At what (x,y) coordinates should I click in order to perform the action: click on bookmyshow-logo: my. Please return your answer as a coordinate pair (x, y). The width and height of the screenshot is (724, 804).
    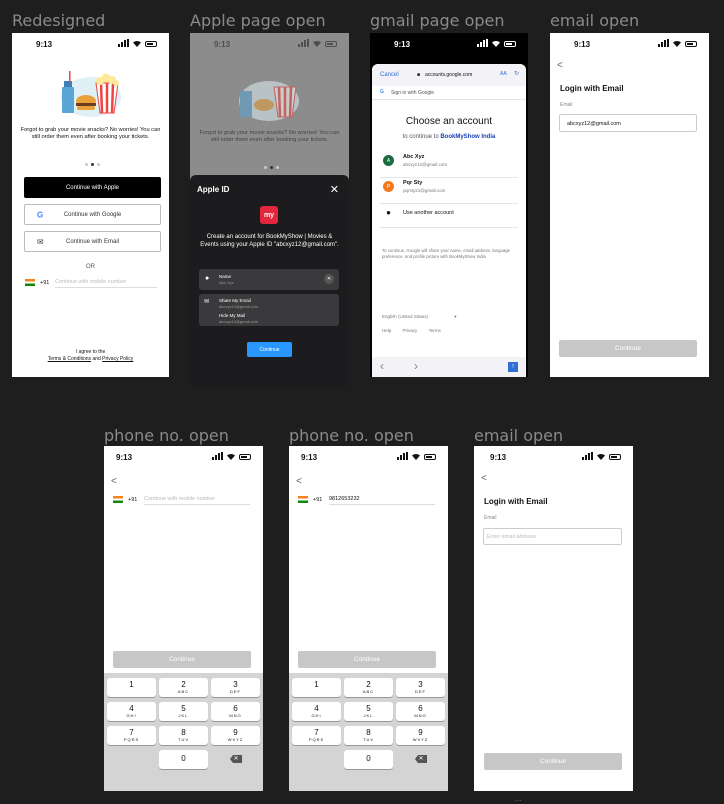
    Looking at the image, I should click on (269, 215).